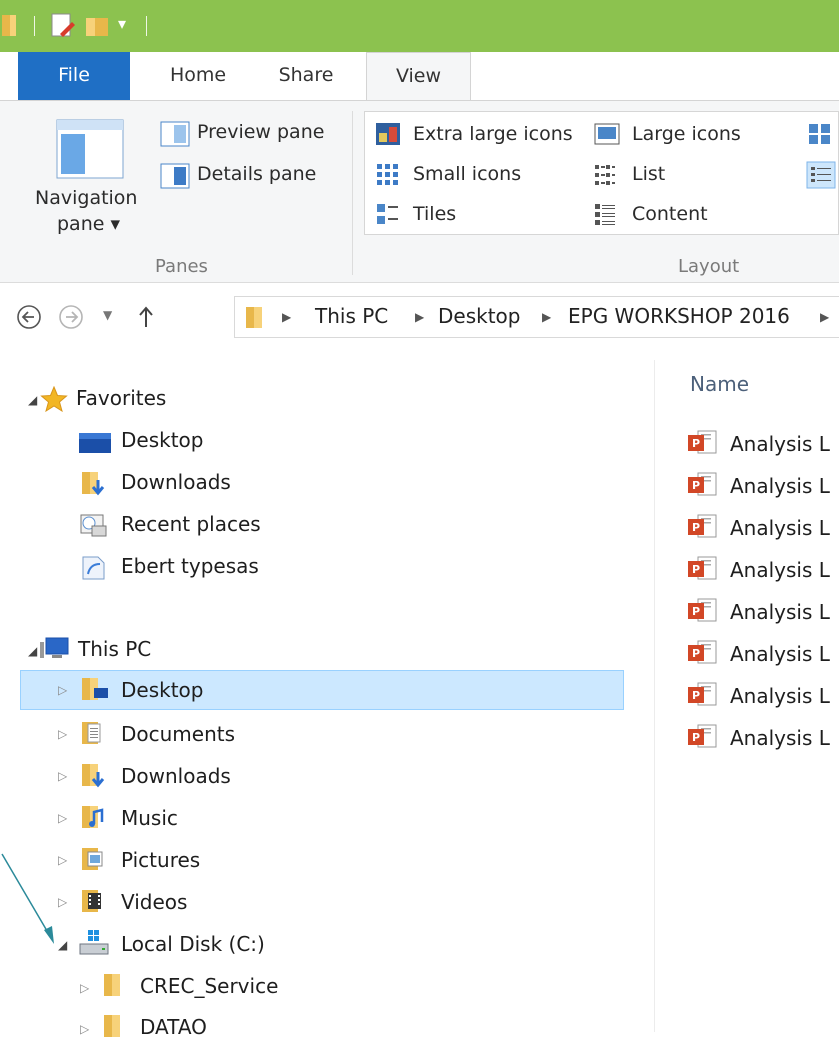 The height and width of the screenshot is (1041, 839). What do you see at coordinates (91, 901) in the screenshot?
I see `videos-folder-icon` at bounding box center [91, 901].